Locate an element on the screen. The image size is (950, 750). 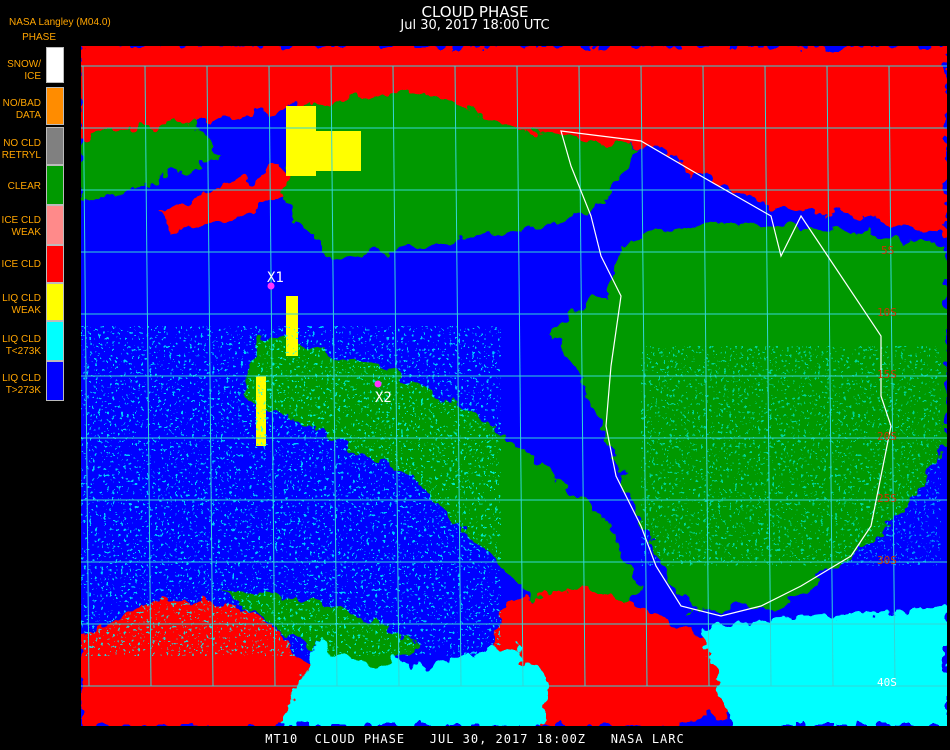
legend-swatch-ice-cloud is located at coordinates (55, 264).